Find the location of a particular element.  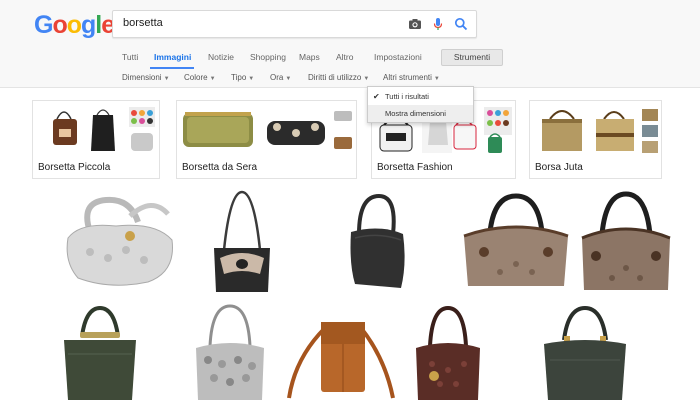

filter-label: Altri strumenti is located at coordinates (407, 77).